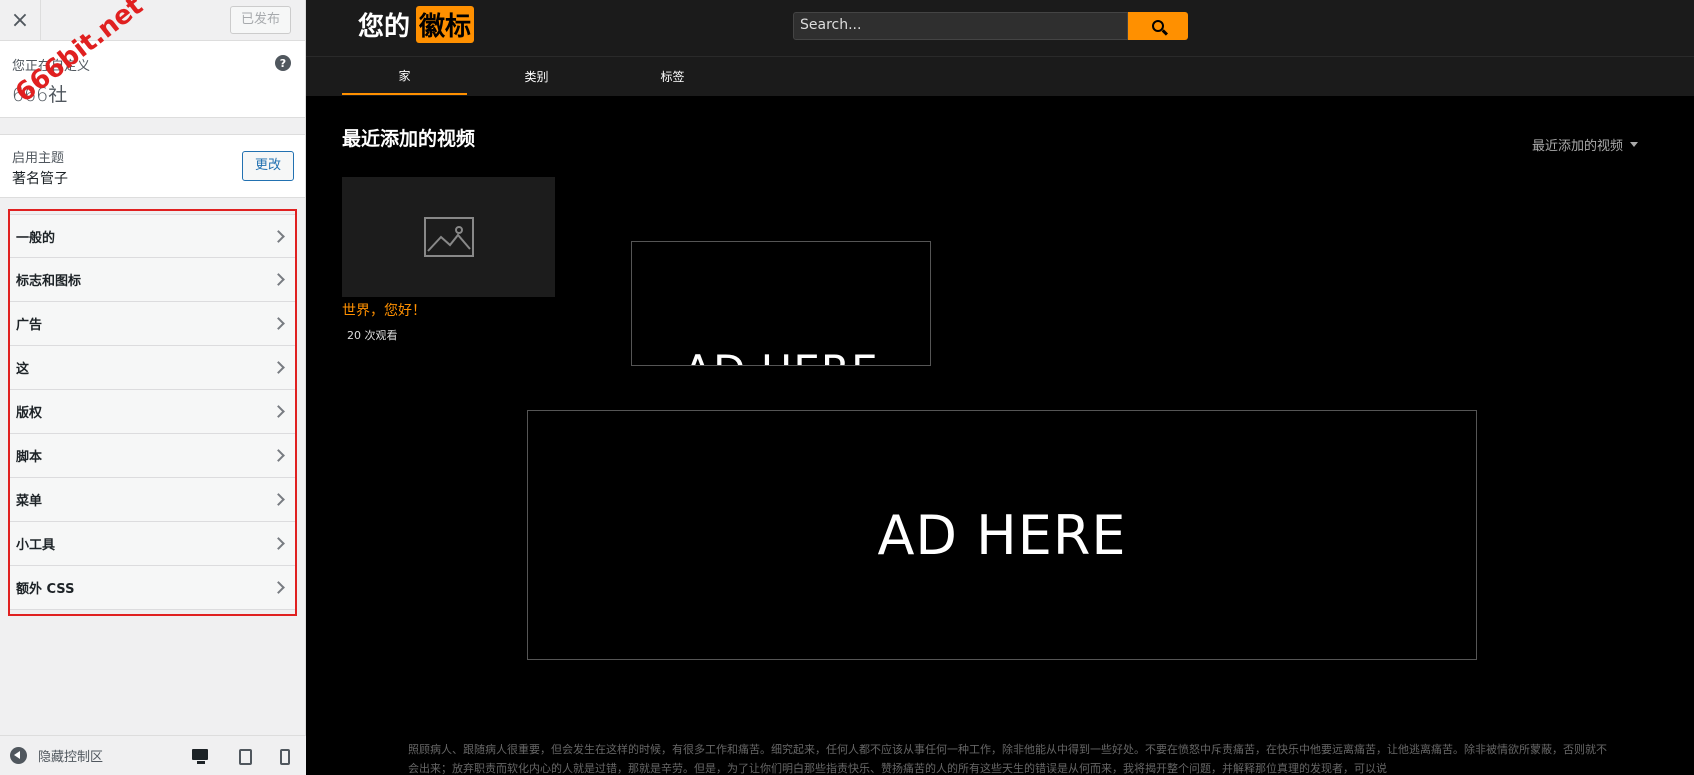 The image size is (1694, 775). What do you see at coordinates (70, 755) in the screenshot?
I see `hide-controls-button: 隐藏控制区` at bounding box center [70, 755].